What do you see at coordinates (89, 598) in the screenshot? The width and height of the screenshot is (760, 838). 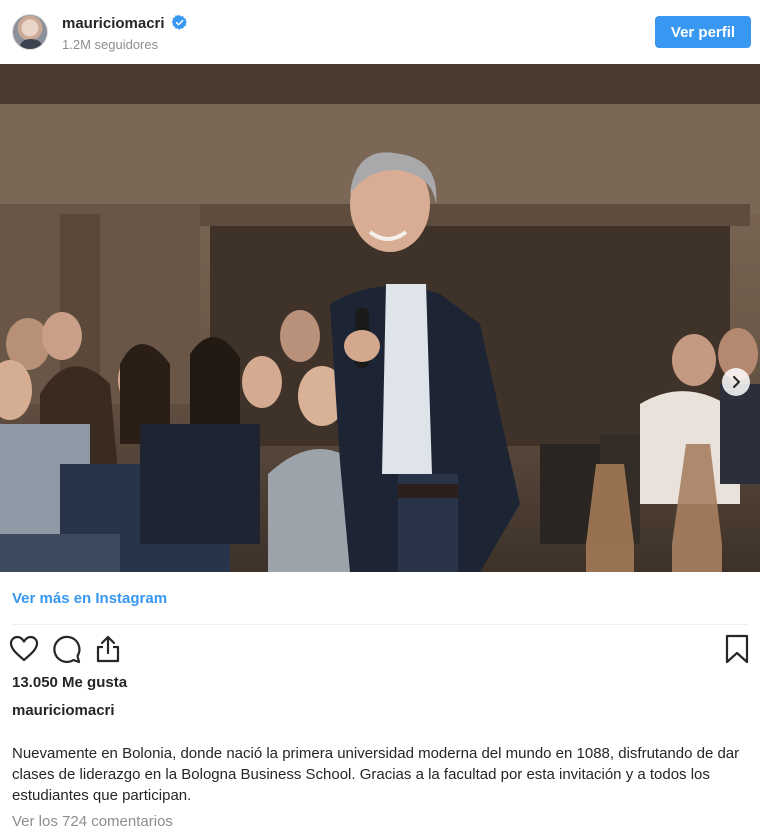 I see `view-more-on-instagram-link: Ver más en Instagram` at bounding box center [89, 598].